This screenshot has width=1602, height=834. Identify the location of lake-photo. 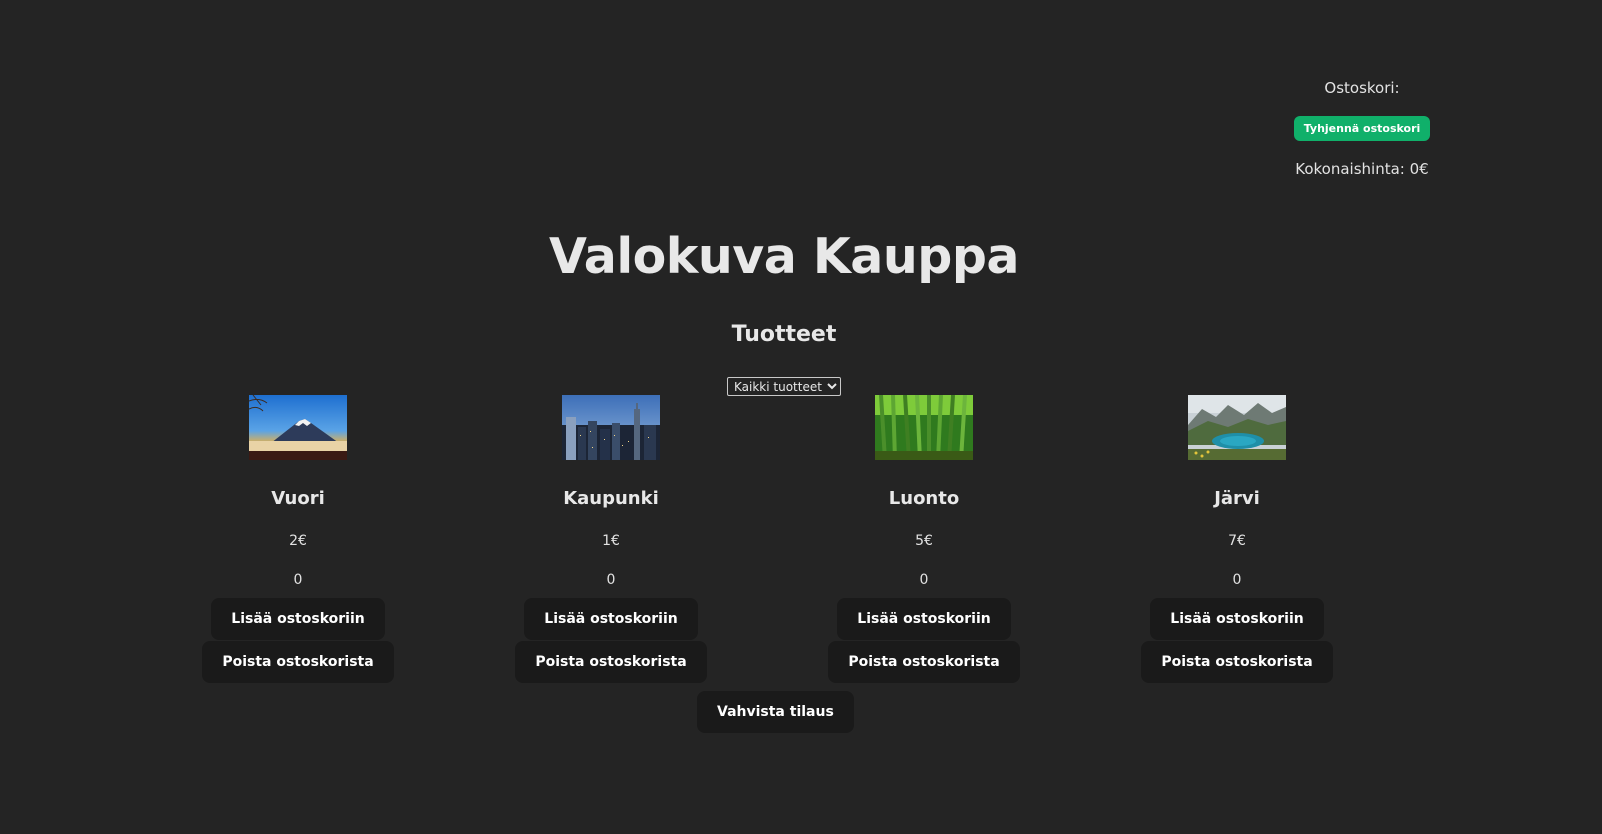
(1237, 427).